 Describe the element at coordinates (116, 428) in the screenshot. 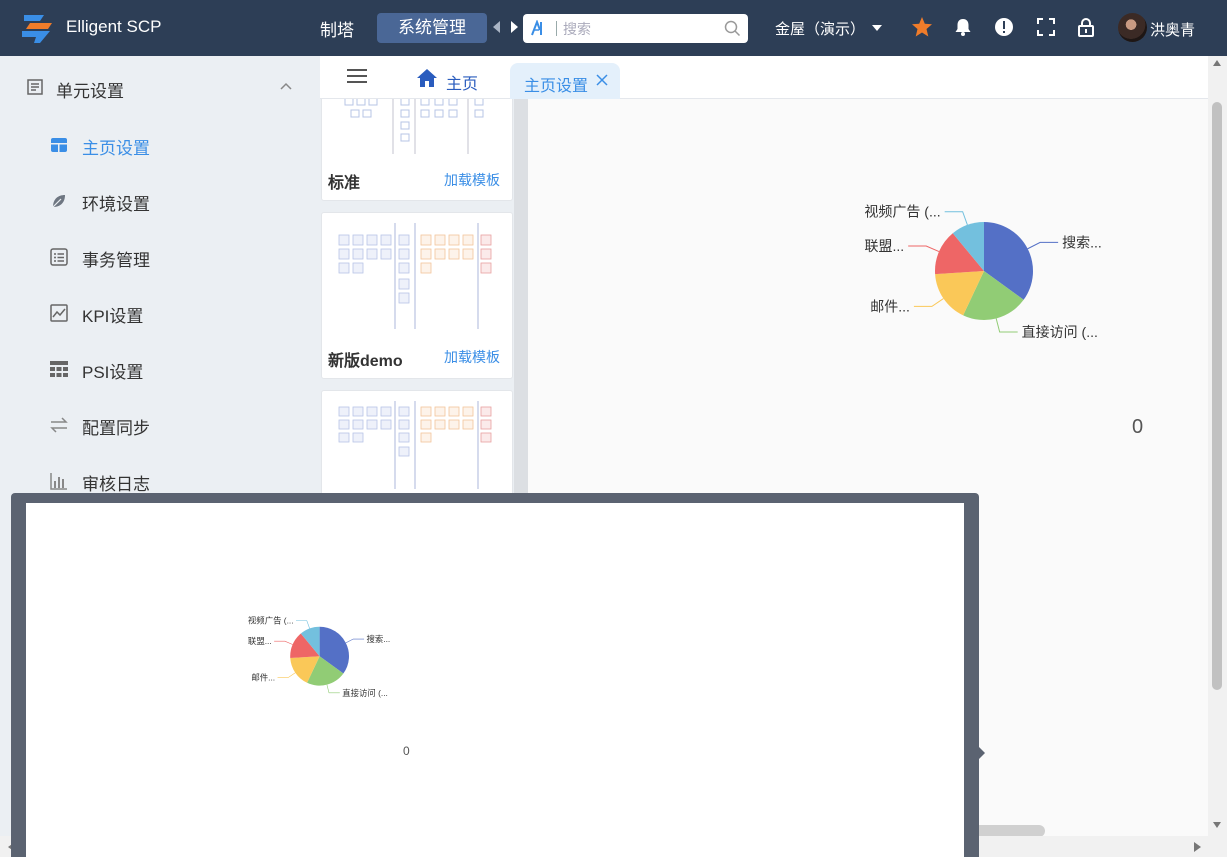

I see `sidebar-item-label: 配置同步` at that location.